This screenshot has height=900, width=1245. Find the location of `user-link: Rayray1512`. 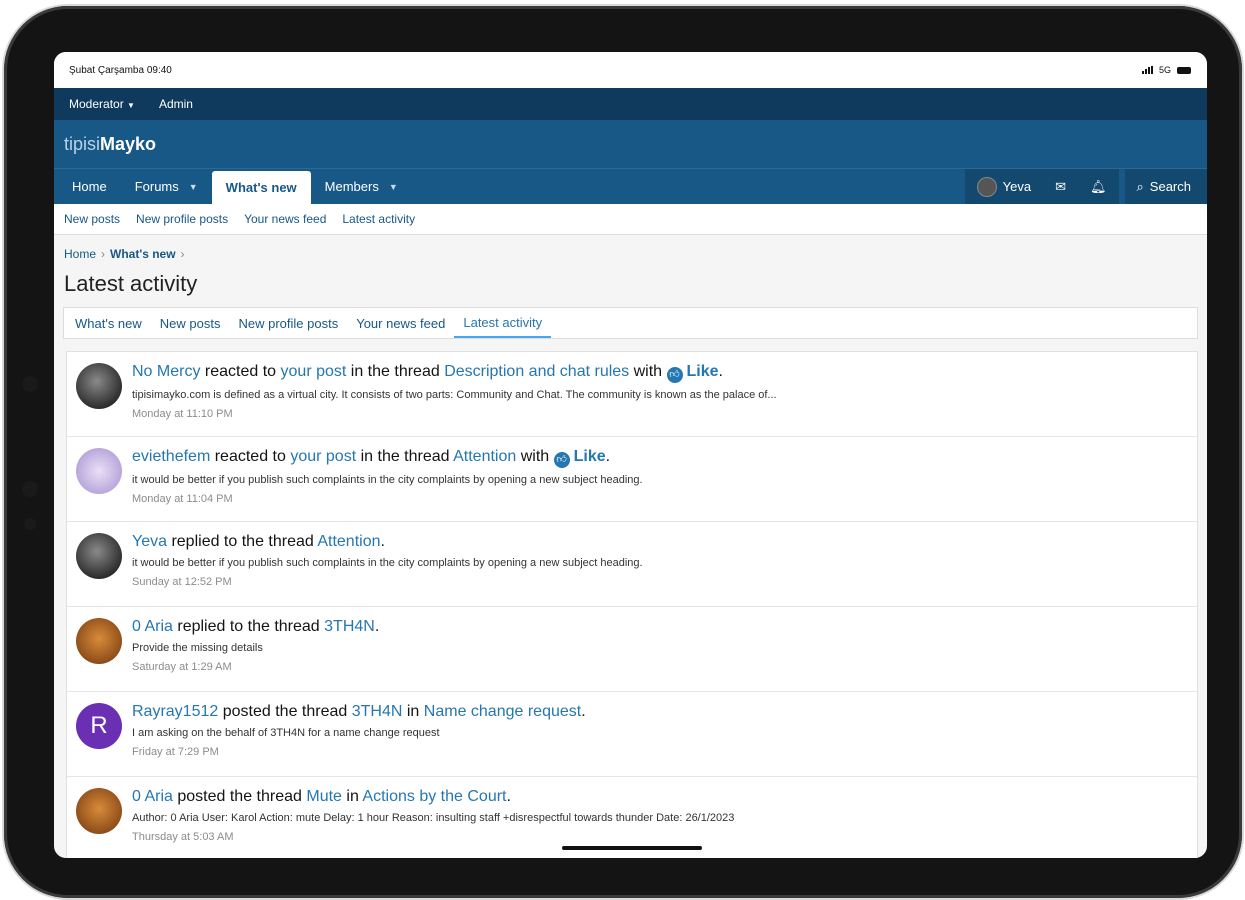

user-link: Rayray1512 is located at coordinates (175, 711).